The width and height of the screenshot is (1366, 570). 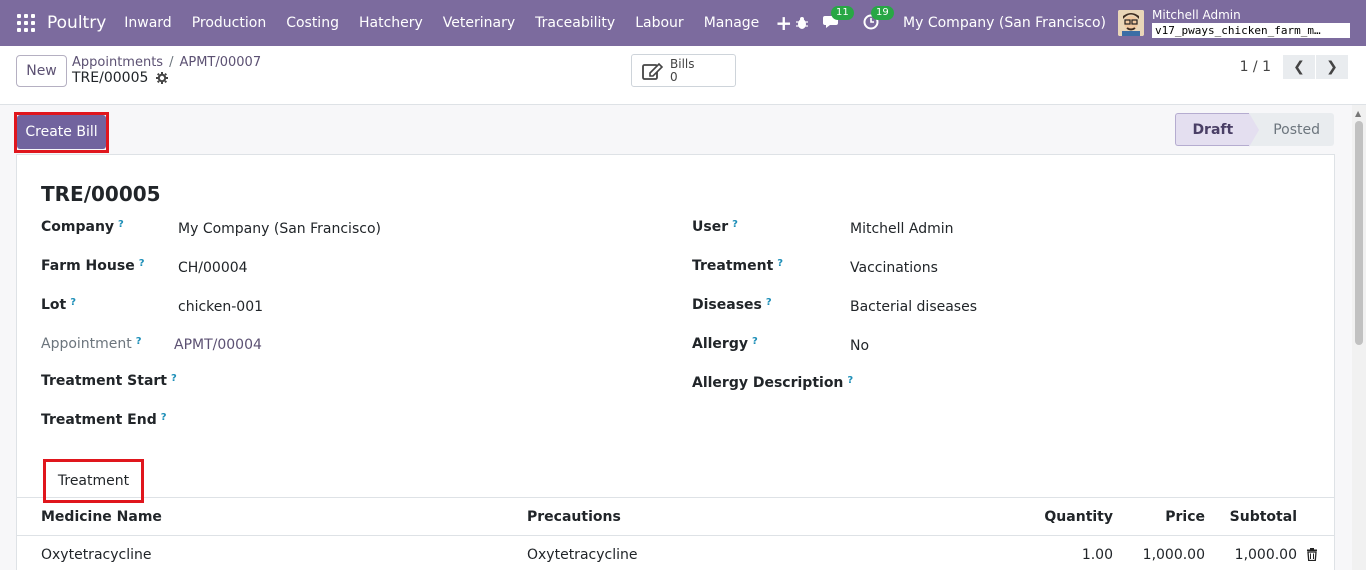 I want to click on precautions-cell: Oxytetracycline, so click(x=582, y=555).